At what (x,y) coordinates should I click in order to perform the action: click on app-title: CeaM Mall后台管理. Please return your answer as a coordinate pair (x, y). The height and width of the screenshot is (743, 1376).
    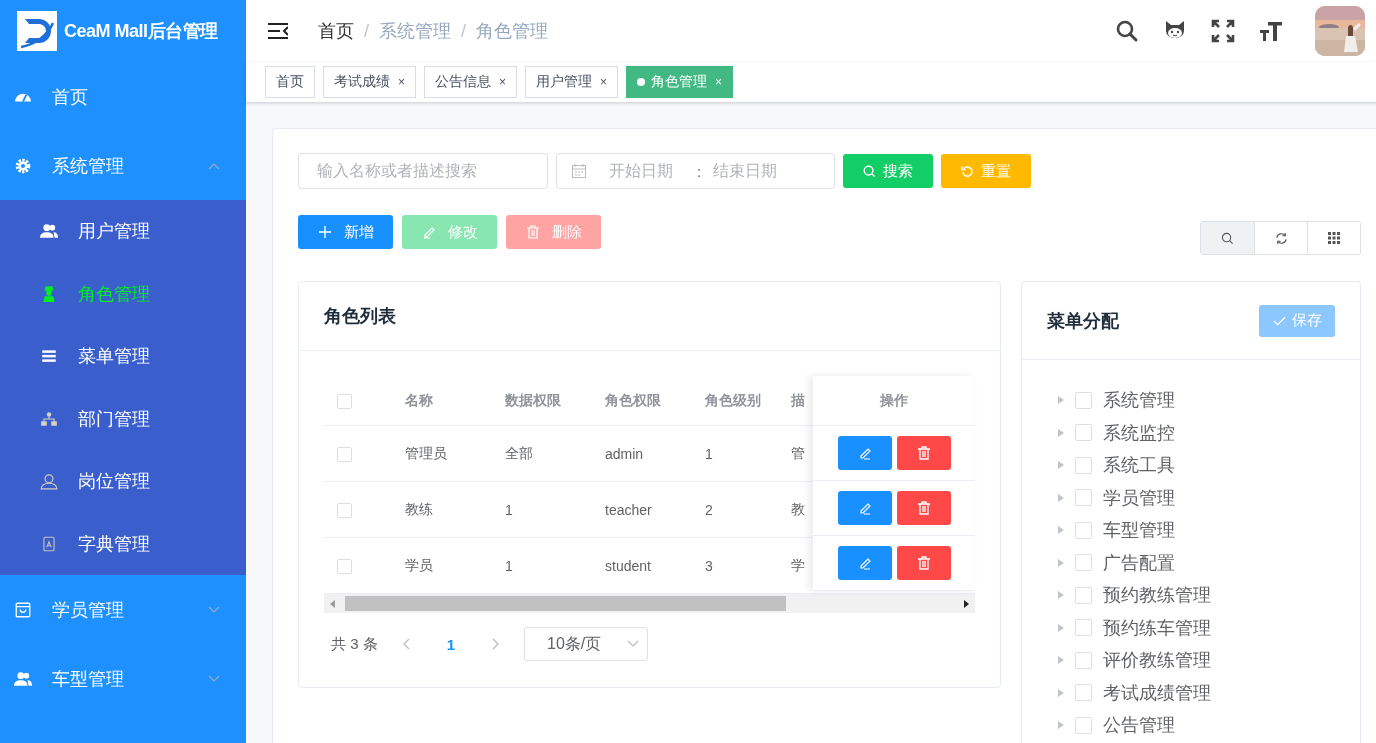
    Looking at the image, I should click on (141, 31).